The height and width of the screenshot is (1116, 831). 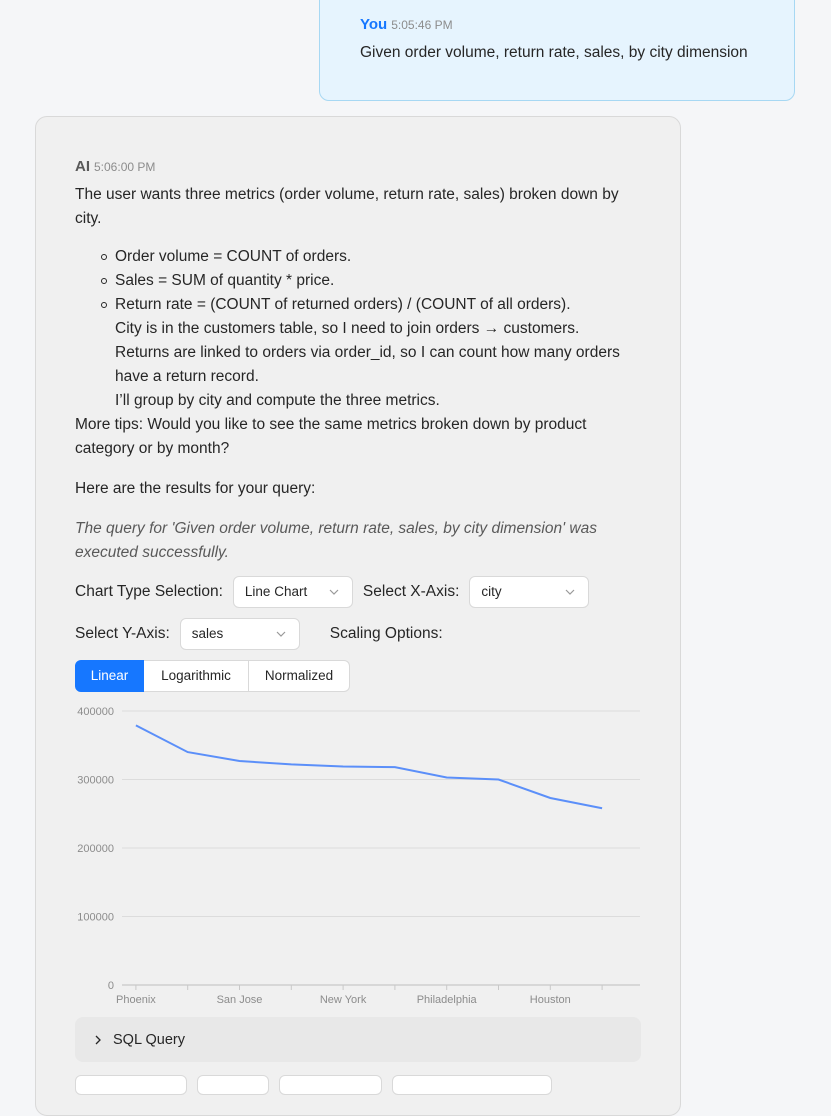 I want to click on bottom-action-buttons, so click(x=313, y=1085).